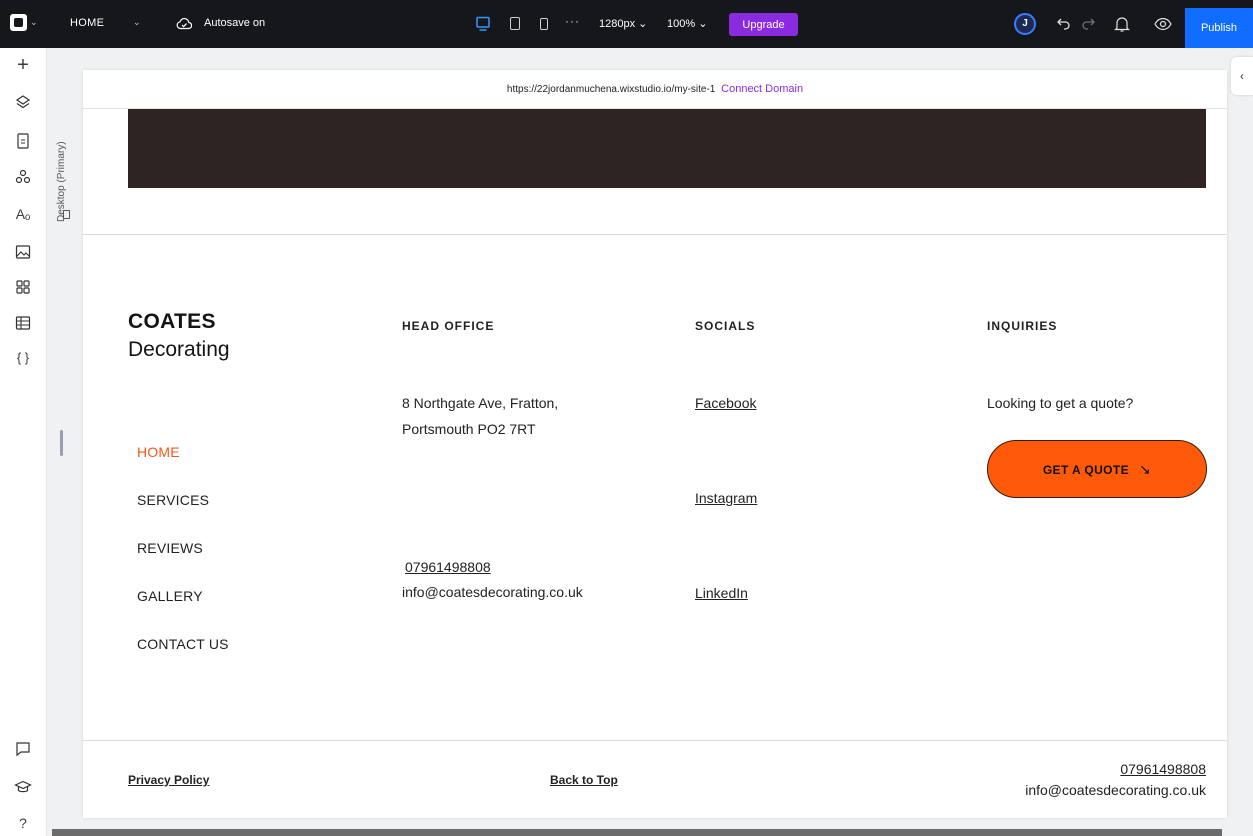 This screenshot has width=1253, height=836. I want to click on tablet-icon, so click(515, 23).